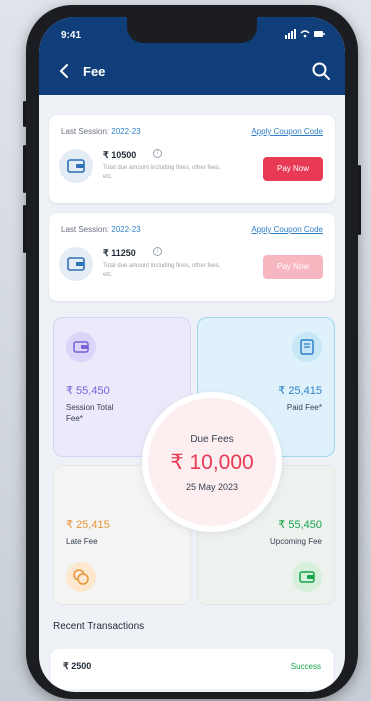 Image resolution: width=371 pixels, height=701 pixels. I want to click on recent-transactions-title: Recent Transactions, so click(99, 626).